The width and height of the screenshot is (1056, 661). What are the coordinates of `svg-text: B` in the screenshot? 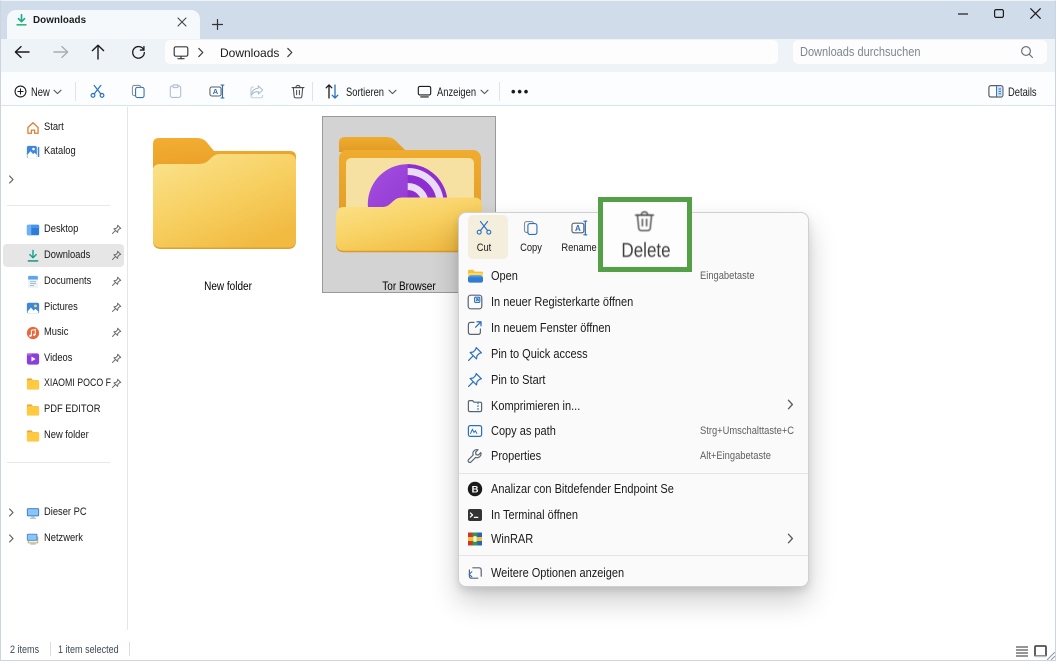 It's located at (475, 489).